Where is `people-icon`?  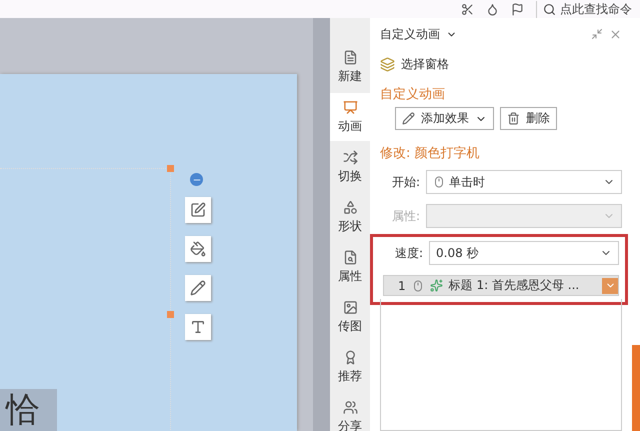 people-icon is located at coordinates (350, 407).